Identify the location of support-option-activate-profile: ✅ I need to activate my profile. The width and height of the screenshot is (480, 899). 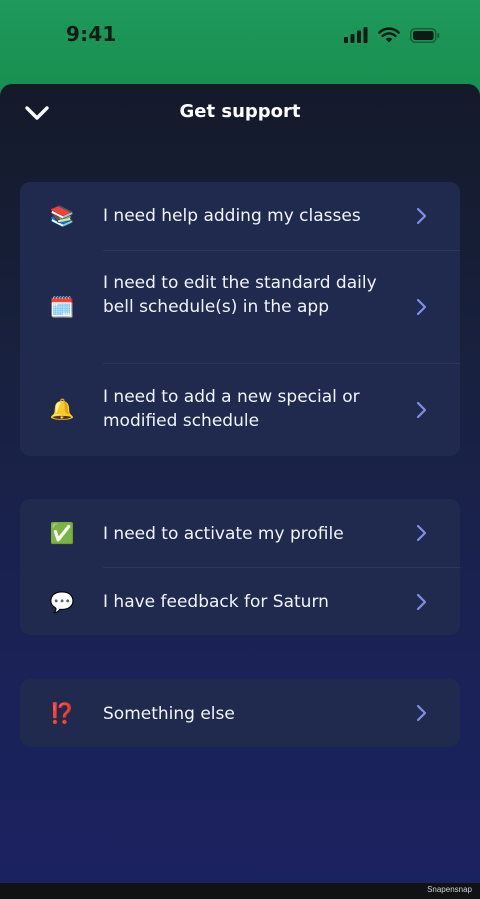
(240, 533).